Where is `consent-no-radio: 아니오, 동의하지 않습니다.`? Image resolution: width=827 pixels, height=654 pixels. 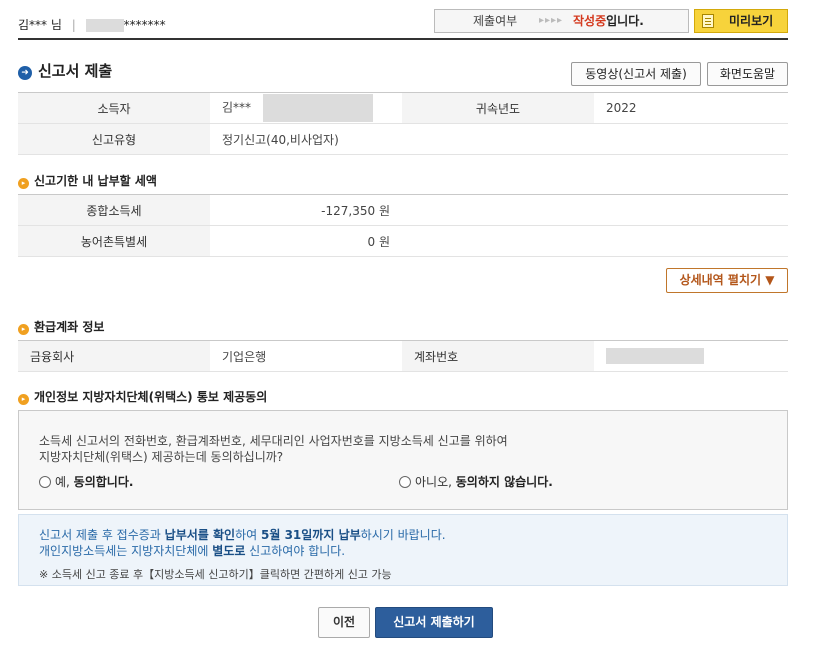
consent-no-radio: 아니오, 동의하지 않습니다. is located at coordinates (476, 481).